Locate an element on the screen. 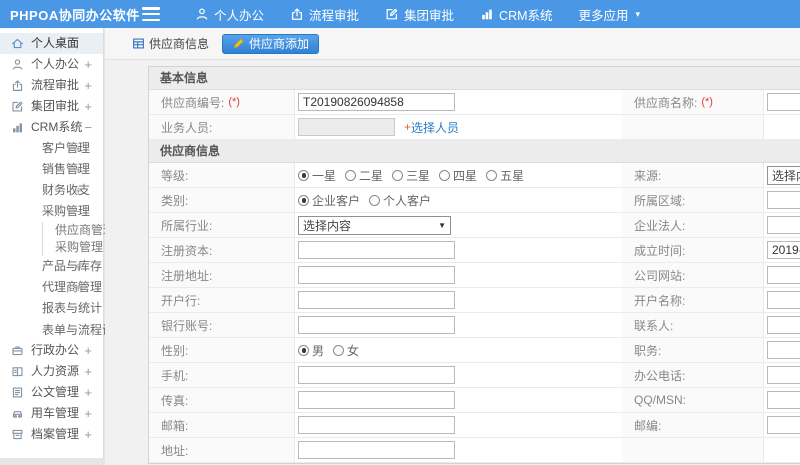 The height and width of the screenshot is (465, 800). sidebar-item-档案管理: 档案管理 + is located at coordinates (51, 434).